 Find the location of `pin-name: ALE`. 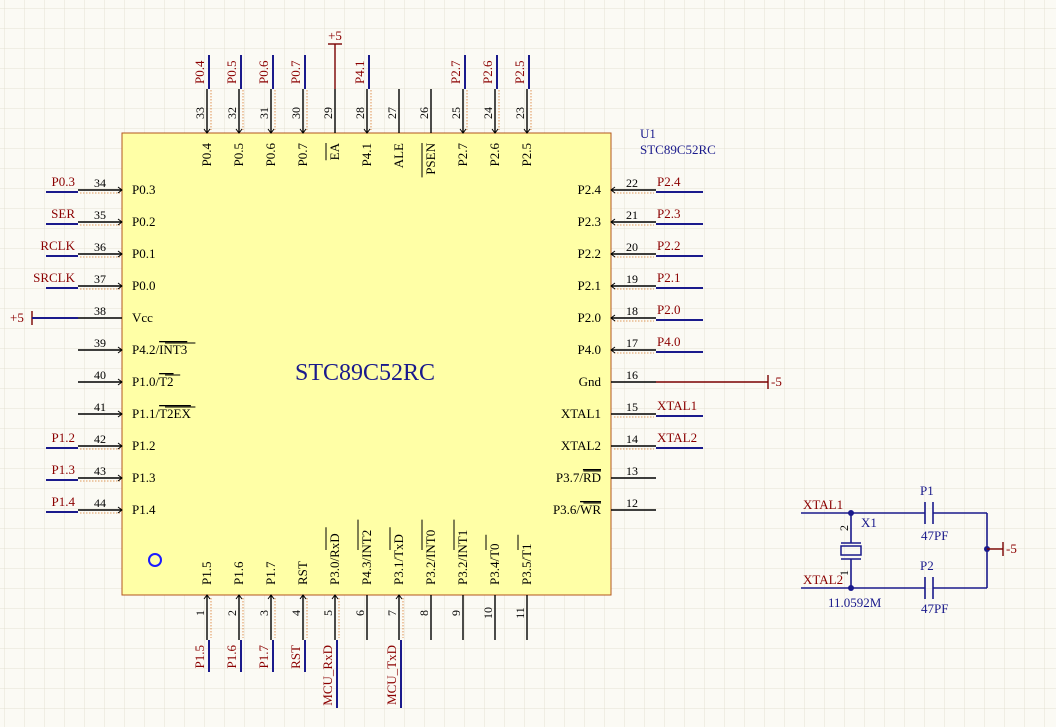

pin-name: ALE is located at coordinates (398, 155).